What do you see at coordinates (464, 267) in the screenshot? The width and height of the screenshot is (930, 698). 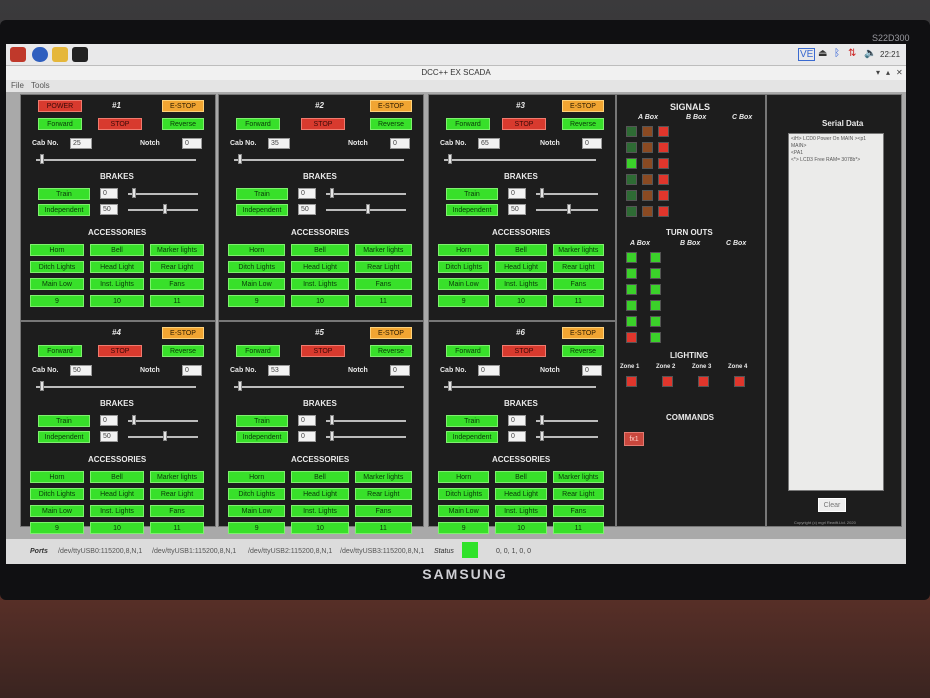 I see `throttle-3-acc-ditch-lights-button: Ditch Lights` at bounding box center [464, 267].